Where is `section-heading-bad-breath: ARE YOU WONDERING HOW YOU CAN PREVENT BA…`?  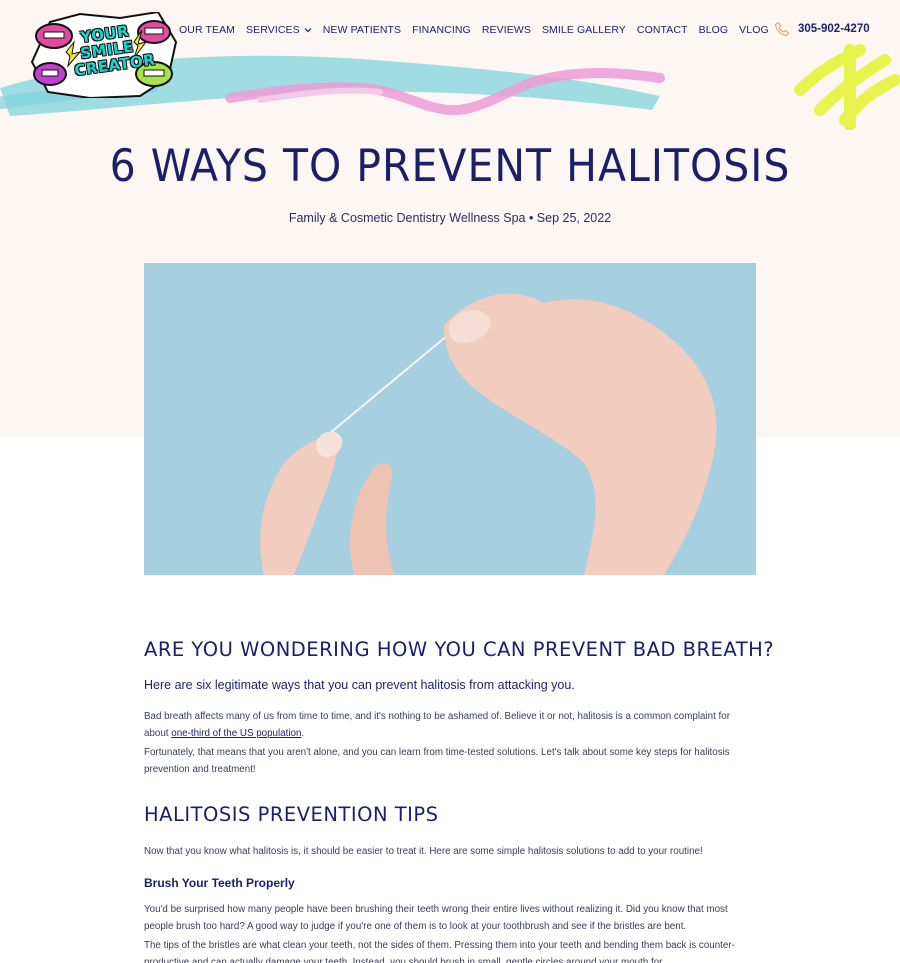
section-heading-bad-breath: ARE YOU WONDERING HOW YOU CAN PREVENT BA… is located at coordinates (459, 649).